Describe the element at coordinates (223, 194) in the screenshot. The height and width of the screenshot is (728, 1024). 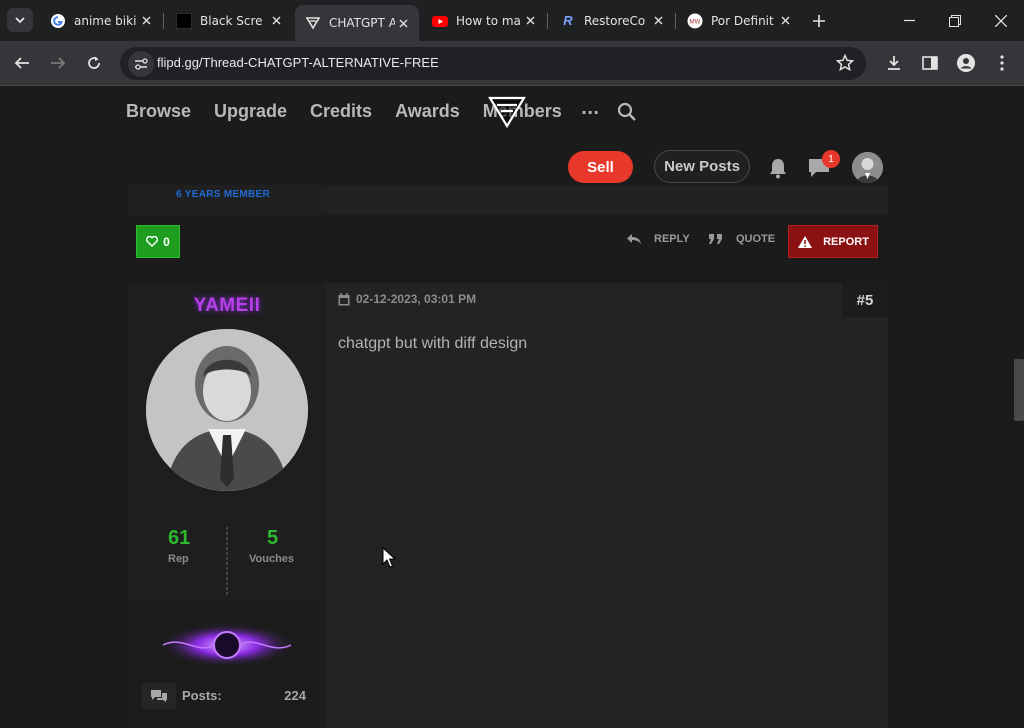
I see `member-years-badge: 6 YEARS MEMBER` at that location.